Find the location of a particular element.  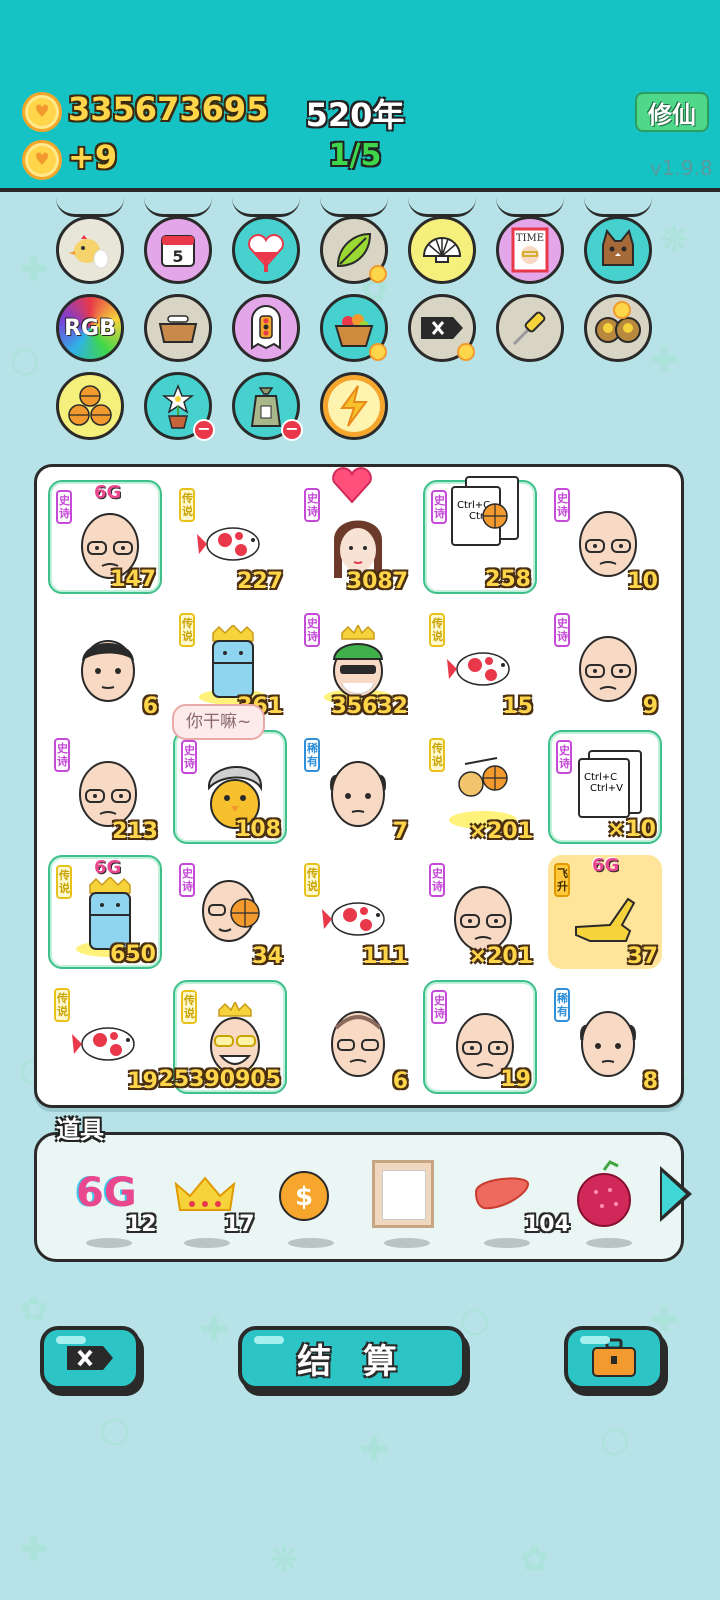

board-cell: 史诗 34 is located at coordinates (230, 912).